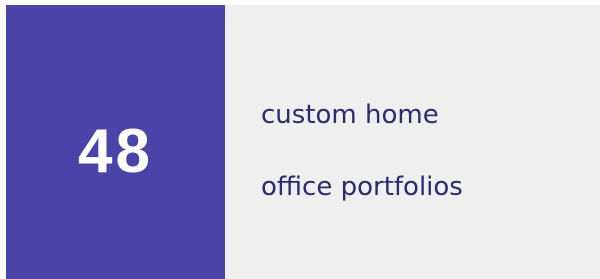 This screenshot has width=600, height=279. I want to click on stat-caption-line-2: office portfolios, so click(362, 187).